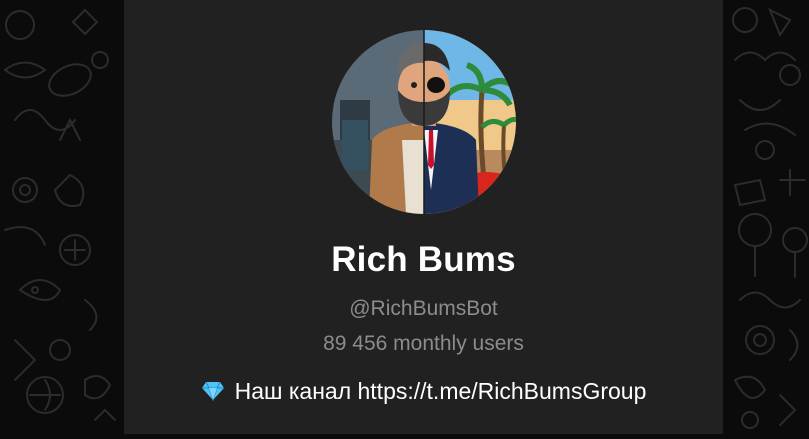 The image size is (809, 439). I want to click on bot-description: Наш канал https://t.me/RichBumsGroup, so click(423, 391).